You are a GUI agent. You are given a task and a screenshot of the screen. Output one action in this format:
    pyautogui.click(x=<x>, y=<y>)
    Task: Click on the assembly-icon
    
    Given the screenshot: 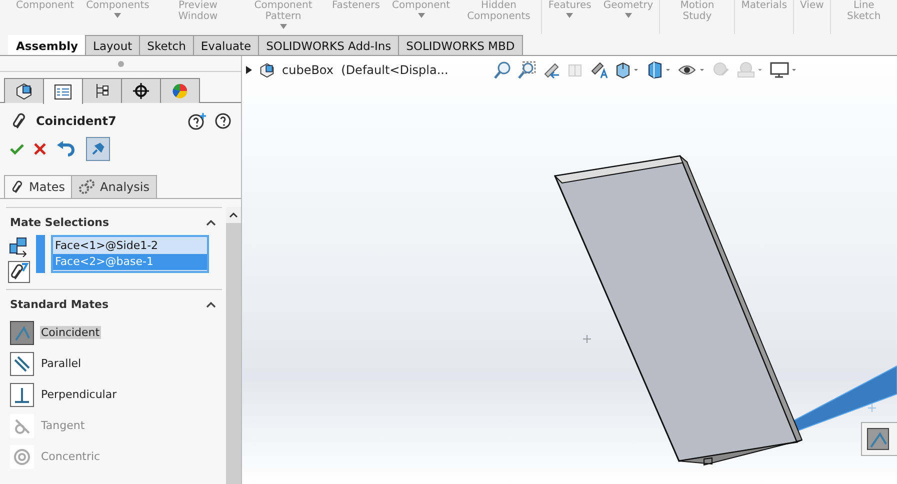 What is the action you would take?
    pyautogui.click(x=267, y=70)
    